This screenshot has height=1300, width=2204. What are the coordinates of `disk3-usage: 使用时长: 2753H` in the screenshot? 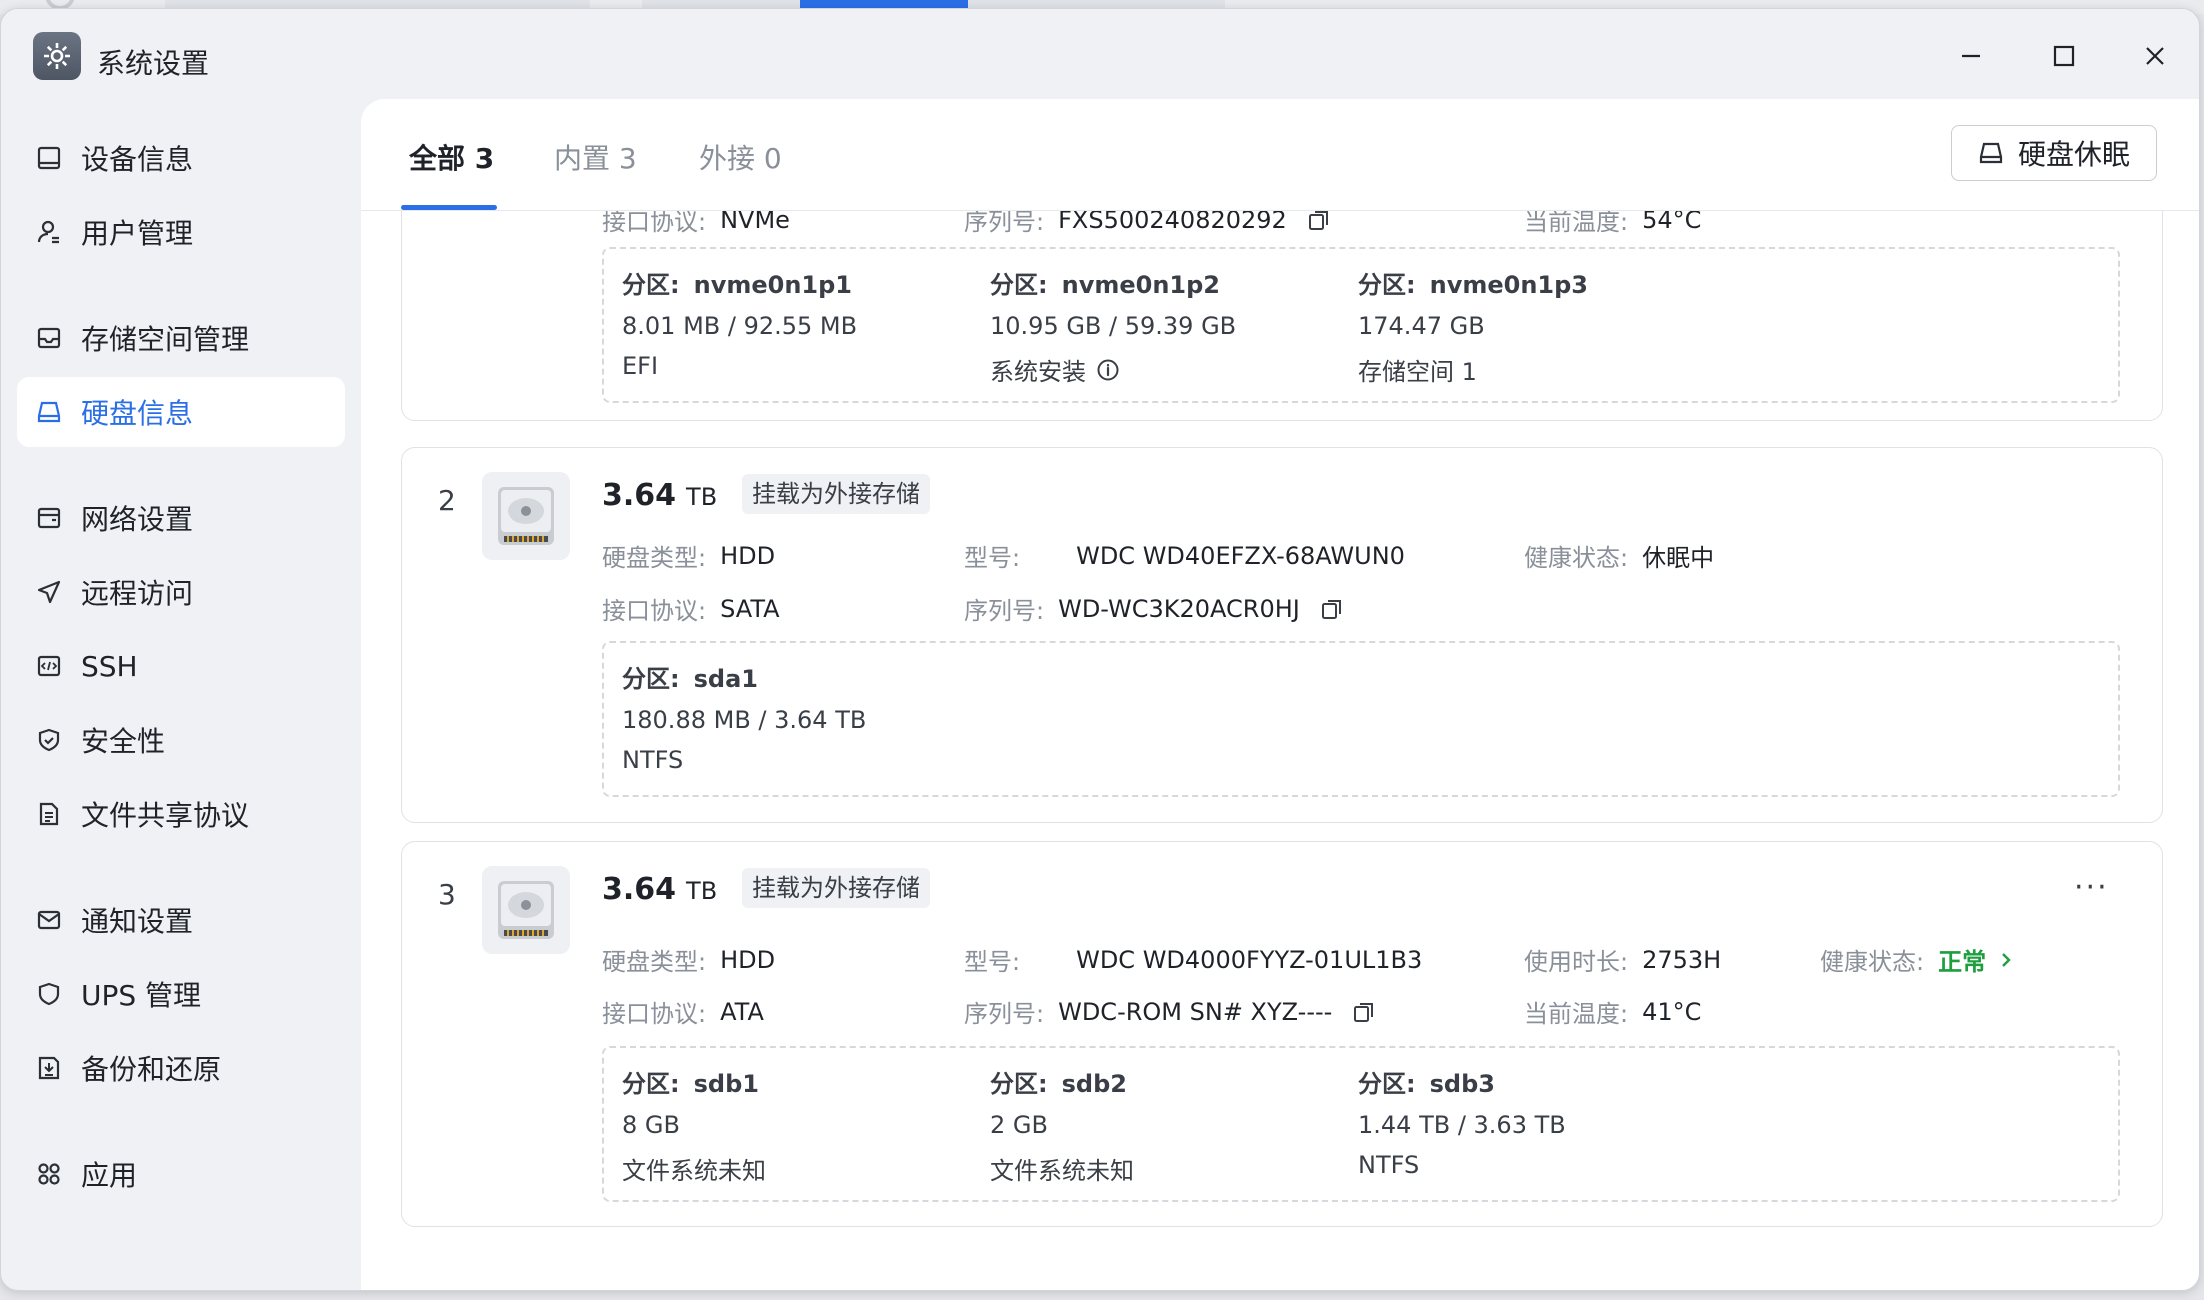 It's located at (1623, 961).